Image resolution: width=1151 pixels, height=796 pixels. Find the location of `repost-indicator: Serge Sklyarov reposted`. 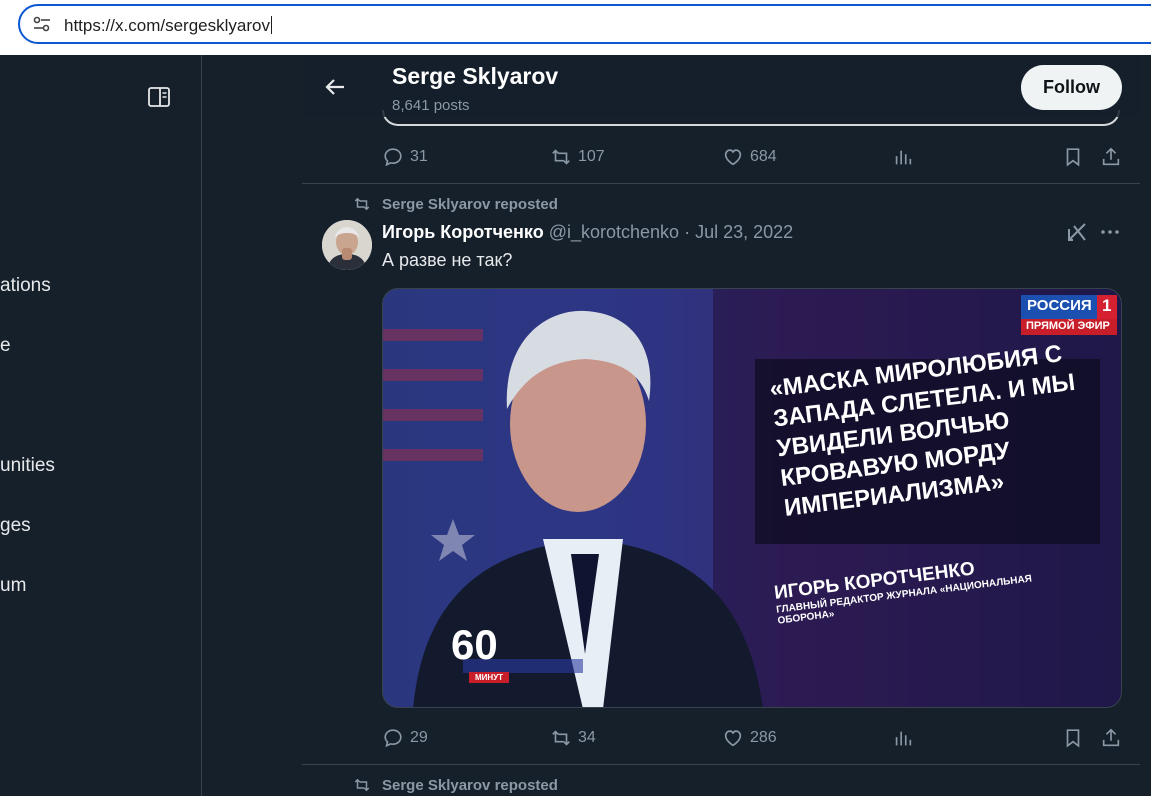

repost-indicator: Serge Sklyarov reposted is located at coordinates (455, 204).